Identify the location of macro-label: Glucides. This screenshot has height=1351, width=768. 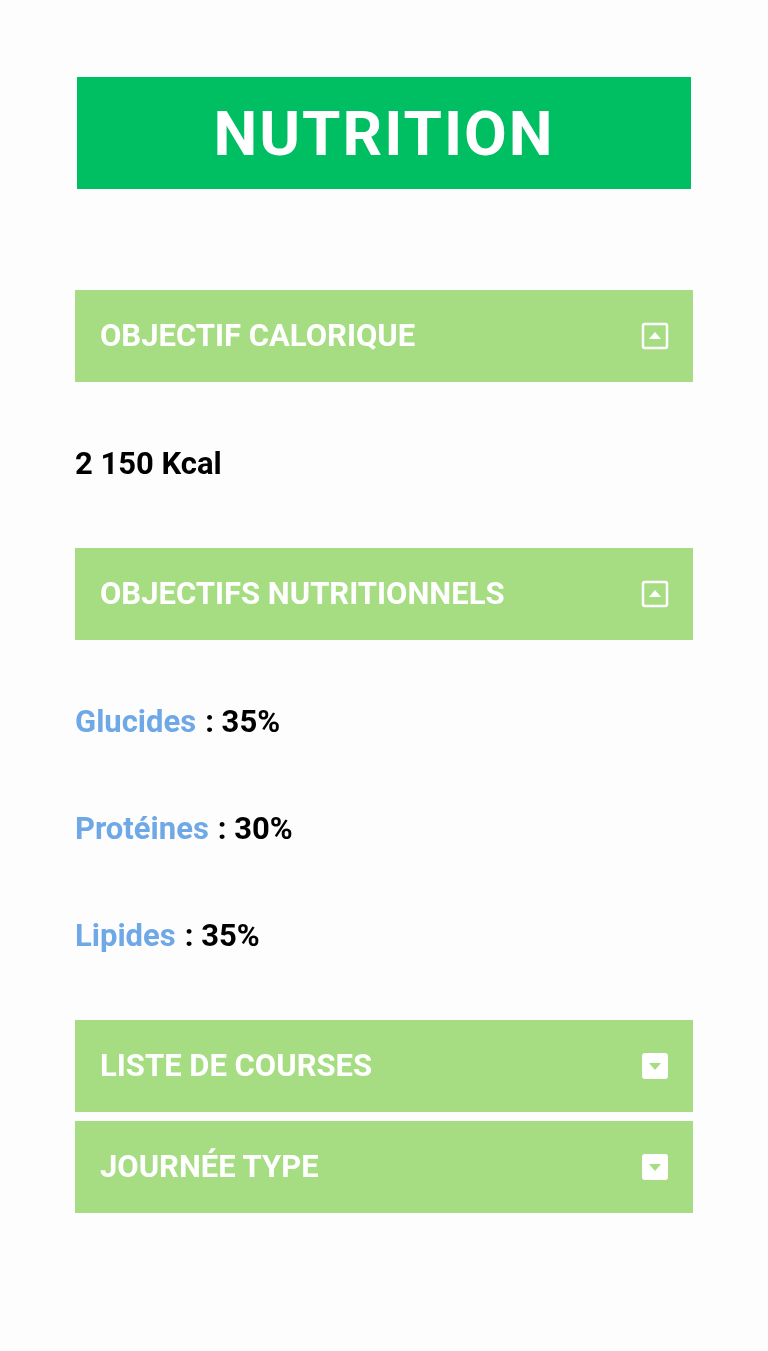
(136, 722).